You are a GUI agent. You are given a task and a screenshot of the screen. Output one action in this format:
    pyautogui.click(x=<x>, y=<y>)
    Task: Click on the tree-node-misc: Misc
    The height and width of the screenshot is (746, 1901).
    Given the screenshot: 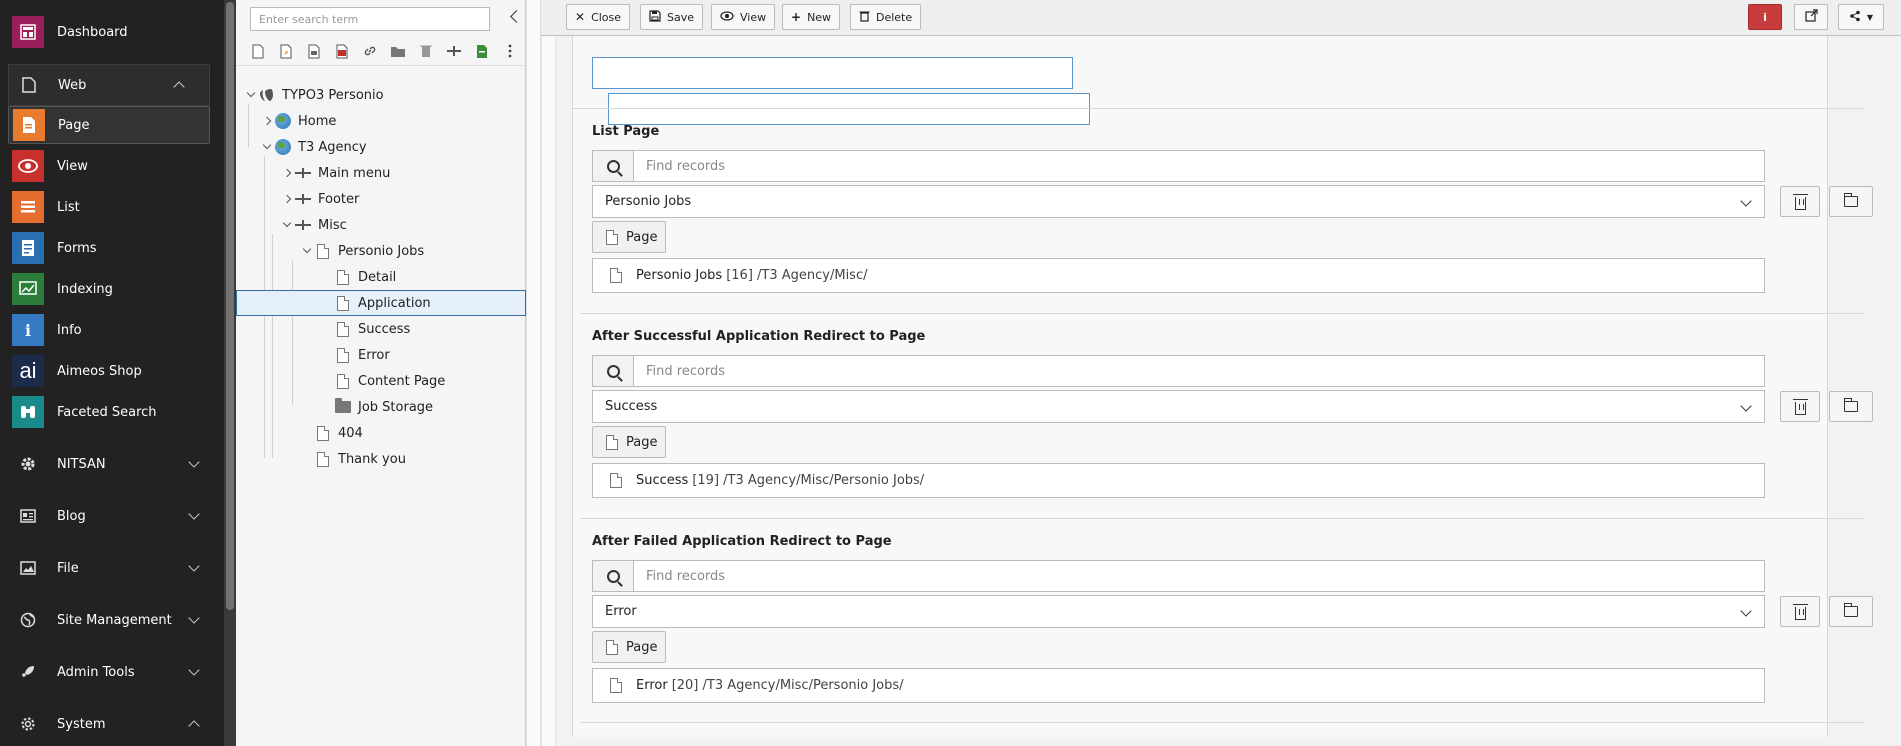 What is the action you would take?
    pyautogui.click(x=313, y=225)
    